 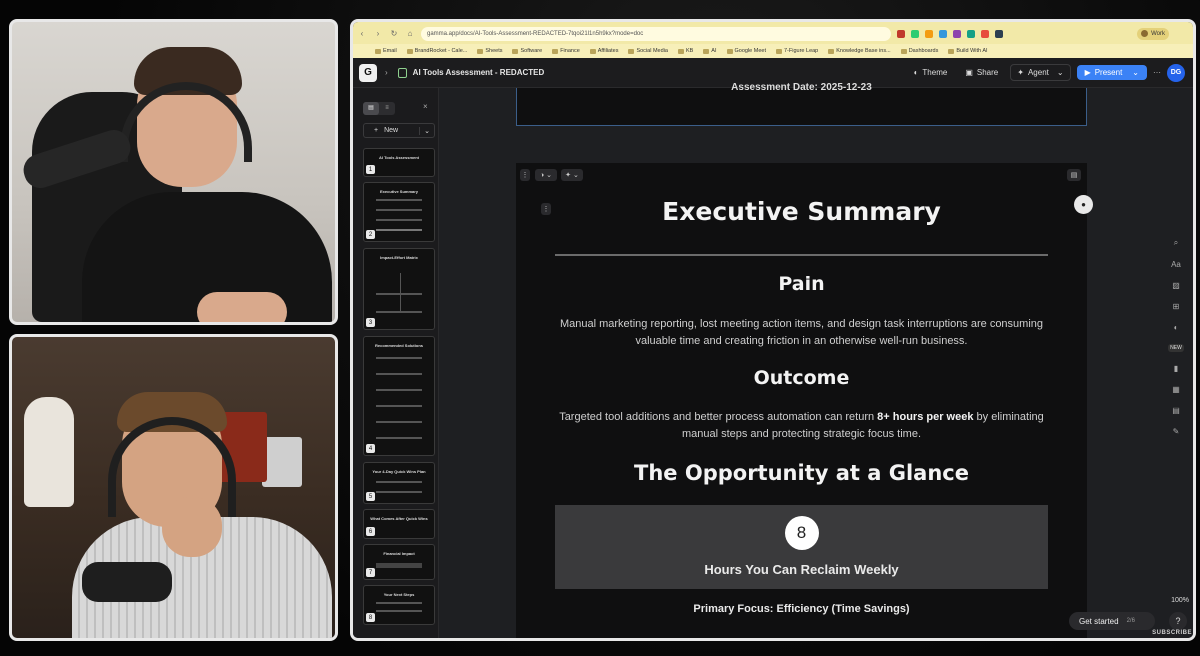 What do you see at coordinates (1176, 285) in the screenshot?
I see `image-icon: ▨` at bounding box center [1176, 285].